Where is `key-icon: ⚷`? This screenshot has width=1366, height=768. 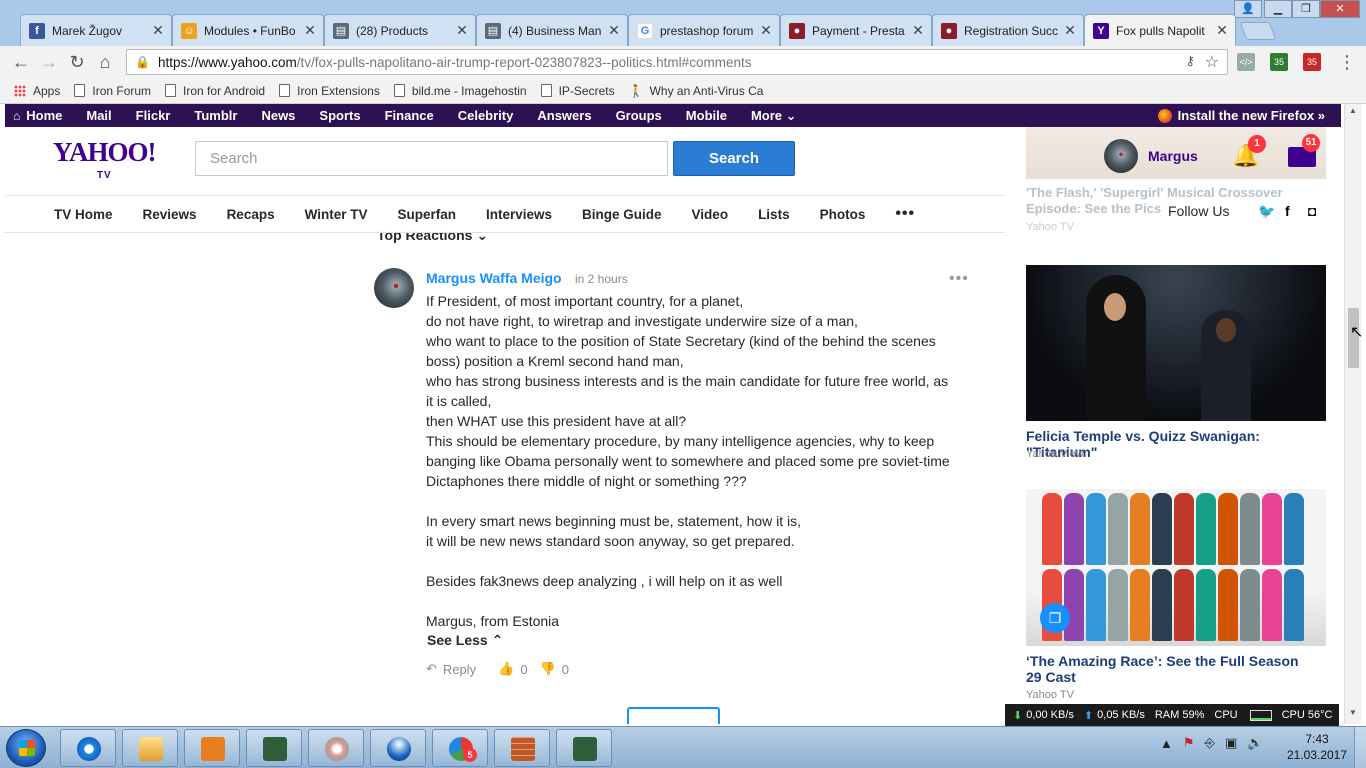
key-icon: ⚷ is located at coordinates (1190, 61).